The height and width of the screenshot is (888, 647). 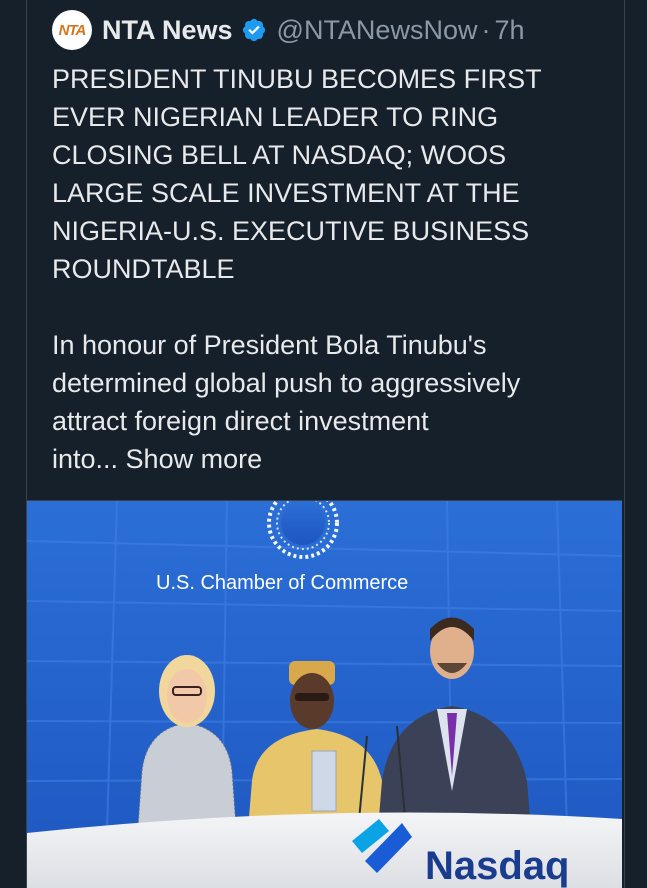 I want to click on show-more-link: Show more, so click(x=194, y=459).